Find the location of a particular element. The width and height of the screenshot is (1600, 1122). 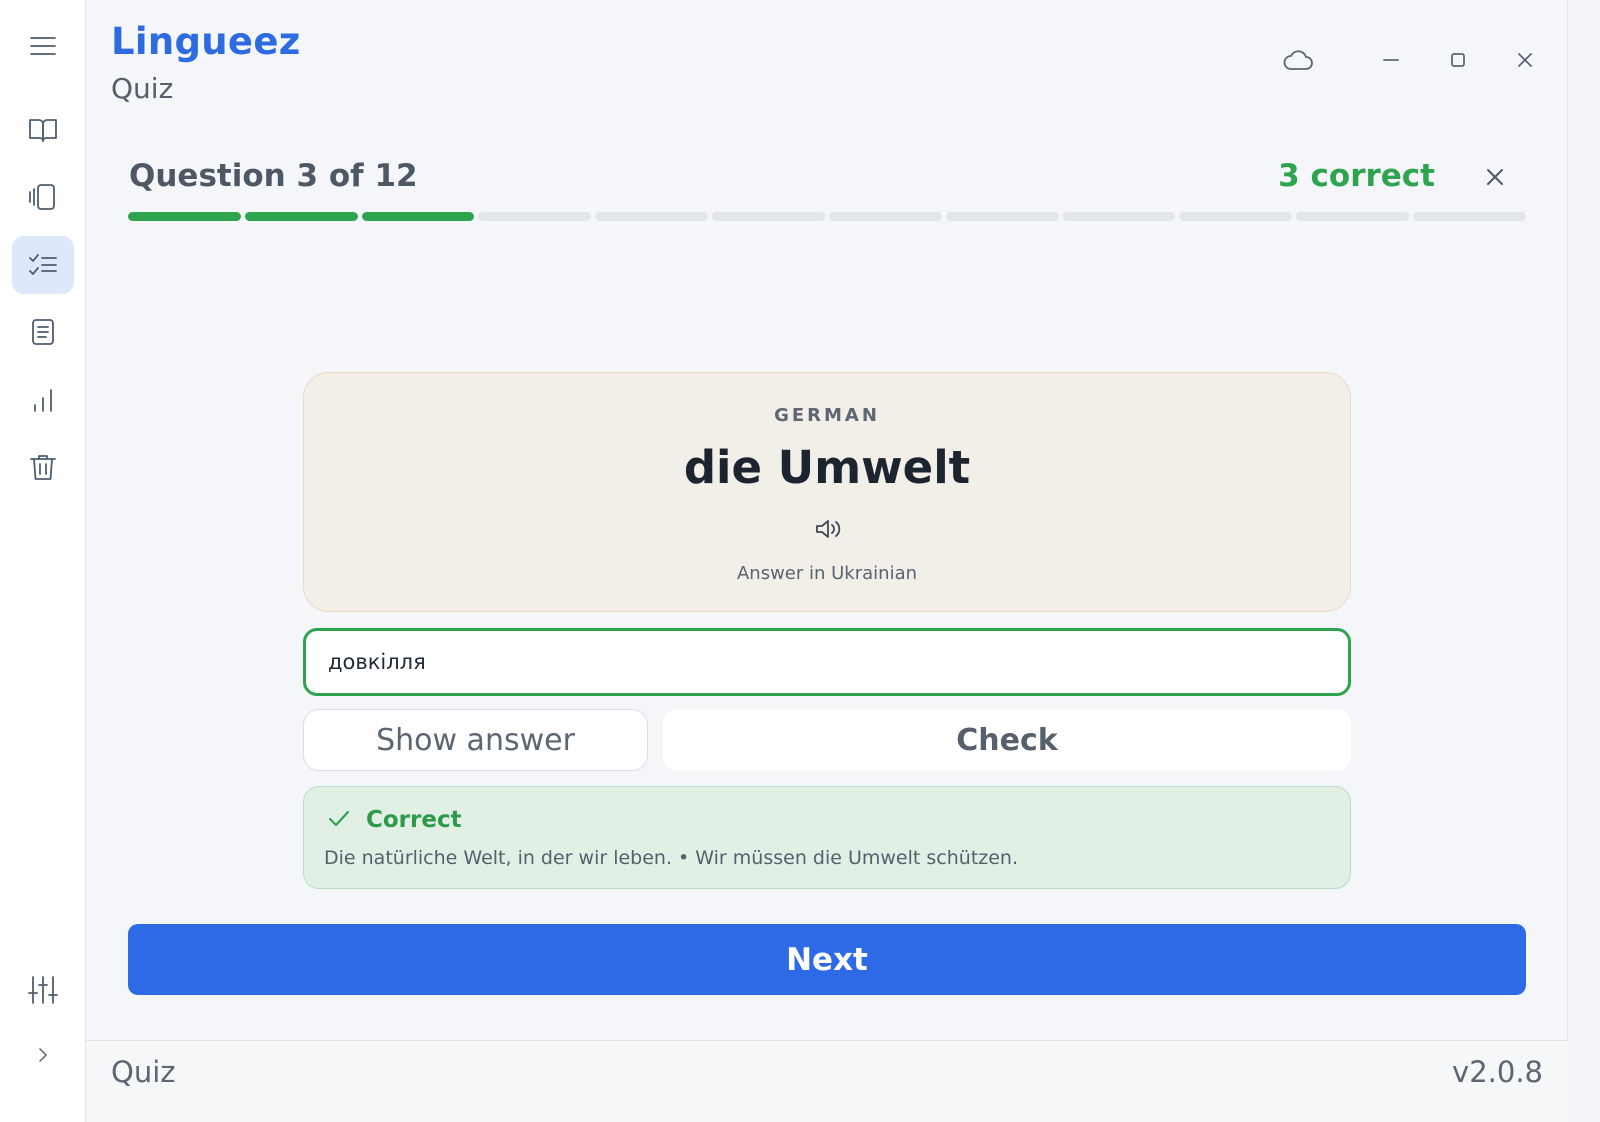

sidebar-item-flashcards is located at coordinates (43, 197).